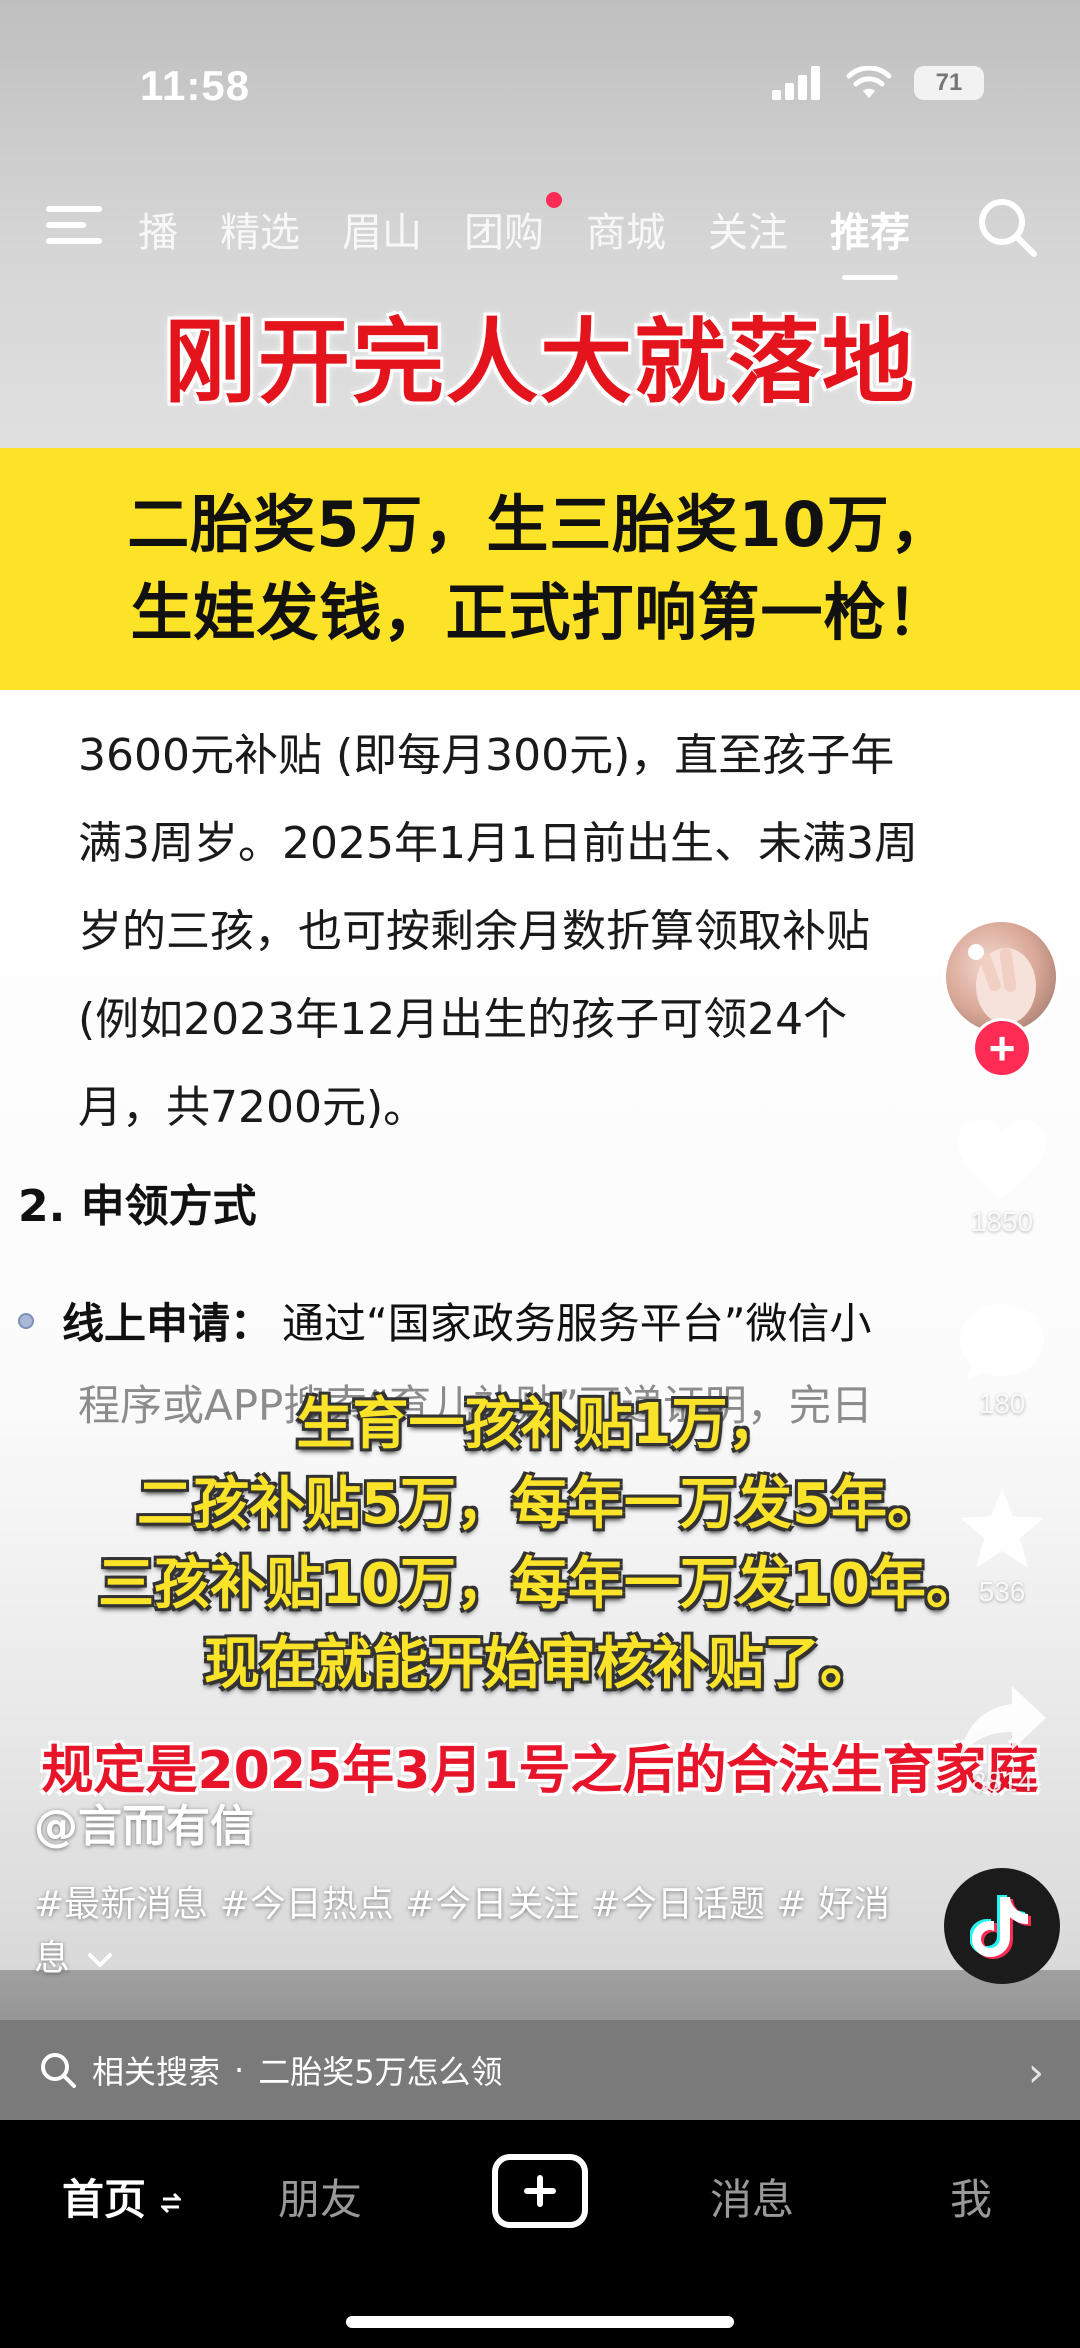 The image size is (1080, 2348). I want to click on doc-section-title: 2. 申领方式, so click(137, 1206).